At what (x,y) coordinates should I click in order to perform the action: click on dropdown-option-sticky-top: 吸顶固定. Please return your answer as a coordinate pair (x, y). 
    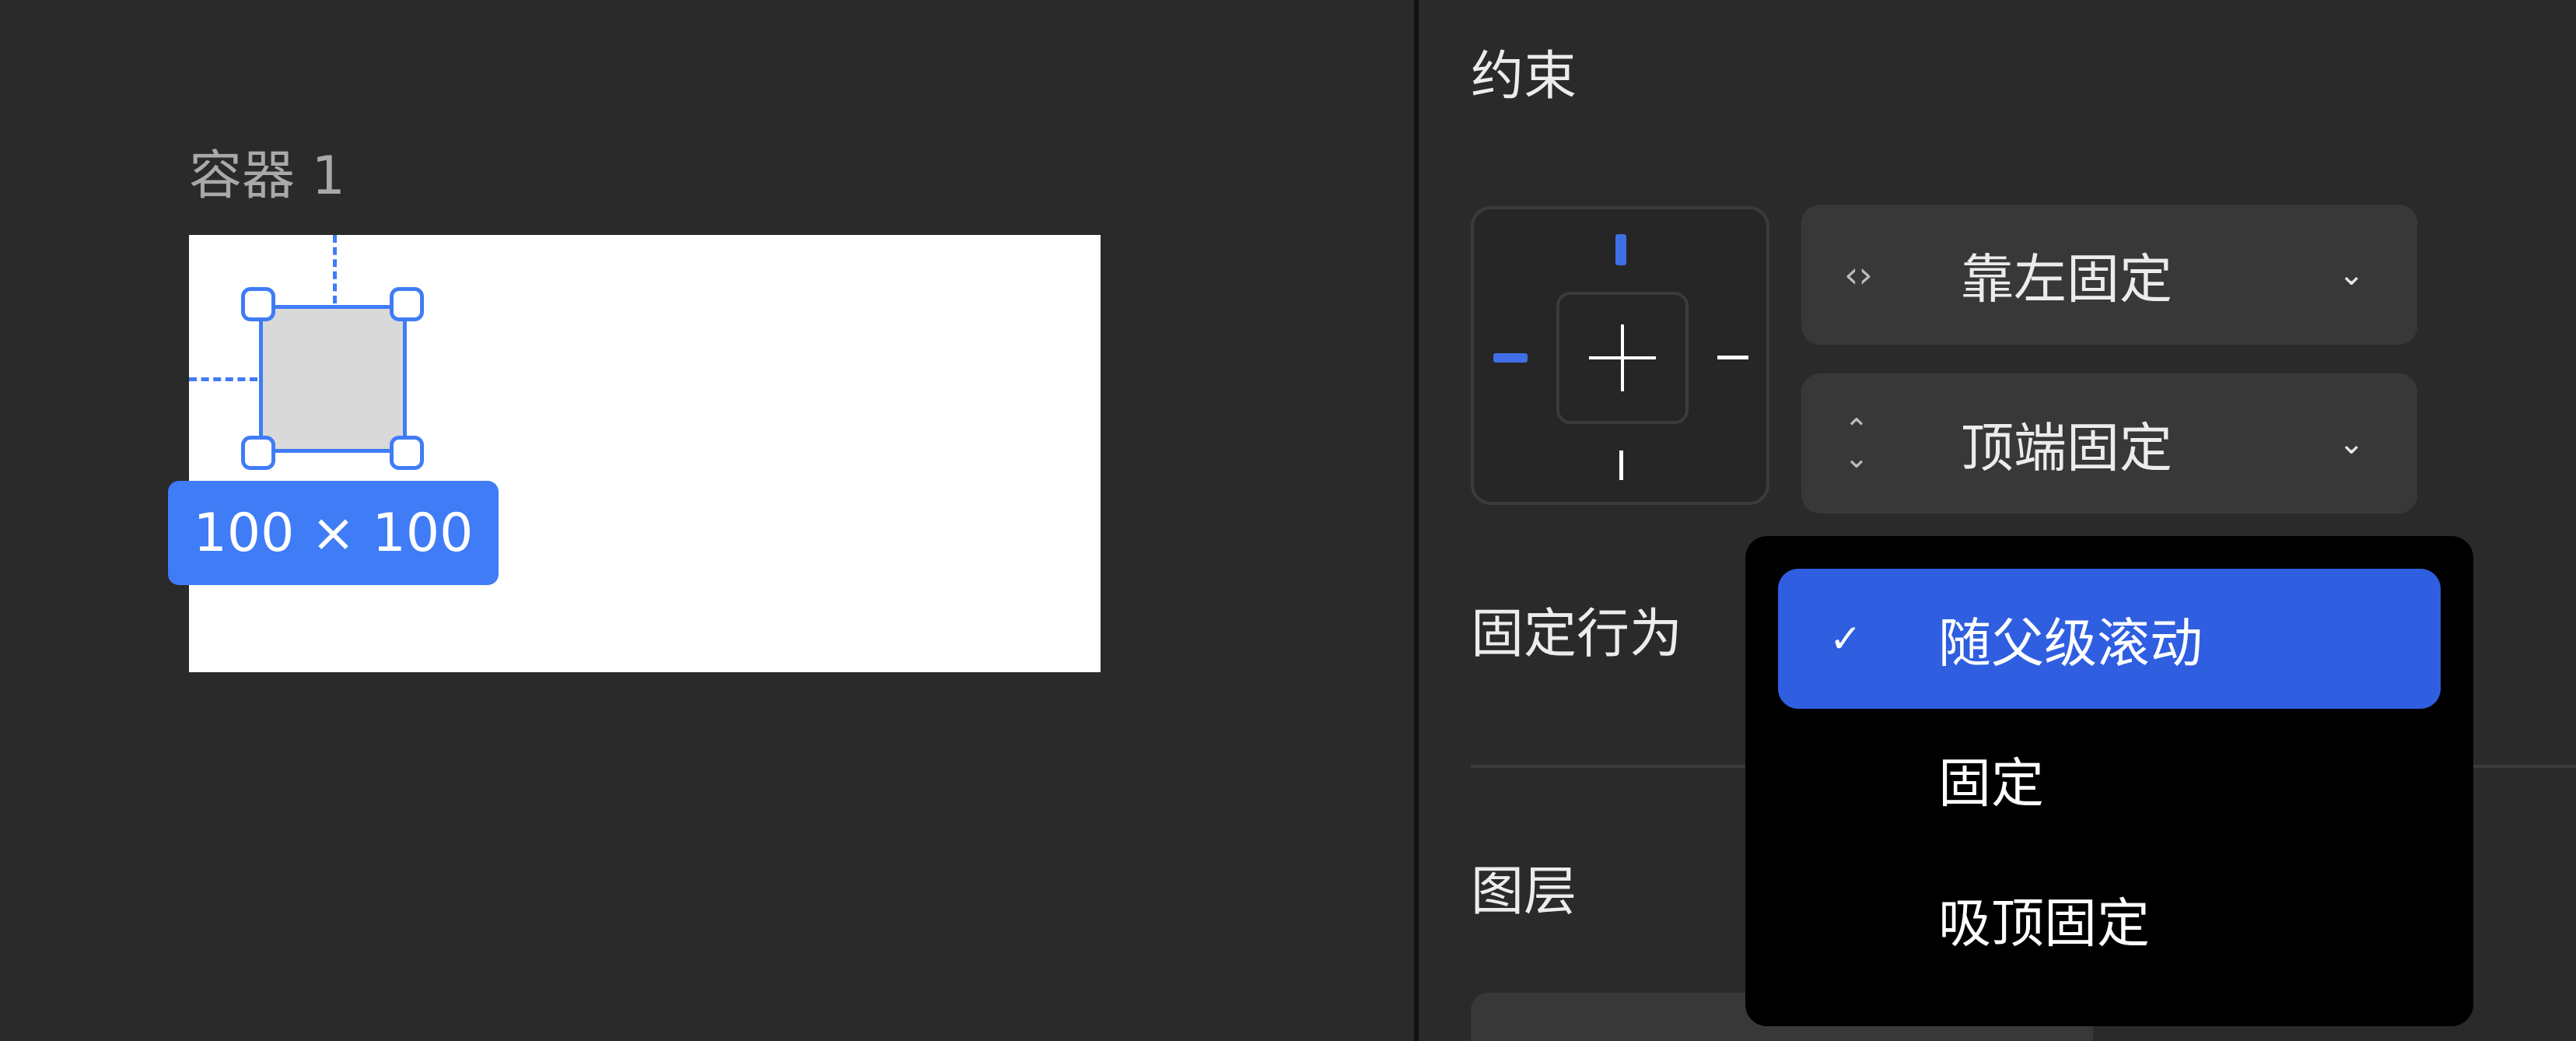
    Looking at the image, I should click on (2109, 919).